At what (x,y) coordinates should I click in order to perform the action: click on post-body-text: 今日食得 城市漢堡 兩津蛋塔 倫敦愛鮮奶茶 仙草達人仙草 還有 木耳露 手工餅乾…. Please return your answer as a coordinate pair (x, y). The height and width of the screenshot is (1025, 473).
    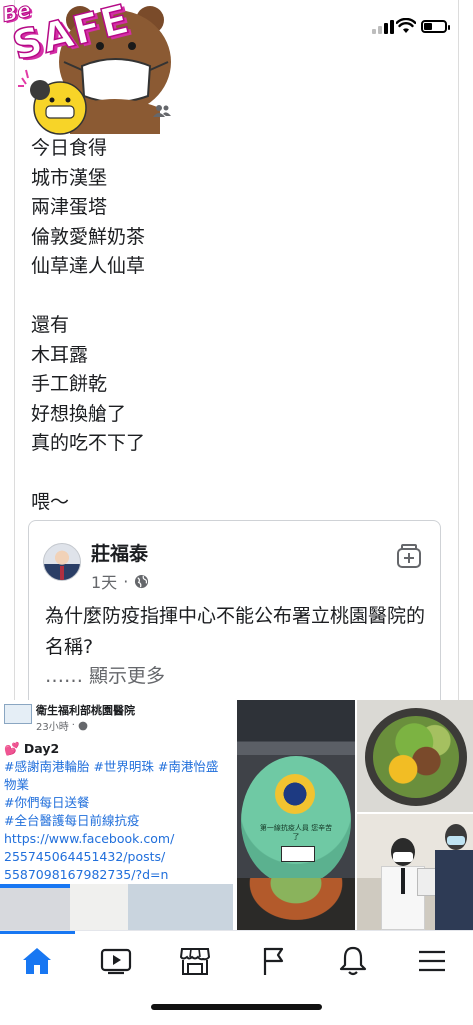
    Looking at the image, I should click on (88, 325).